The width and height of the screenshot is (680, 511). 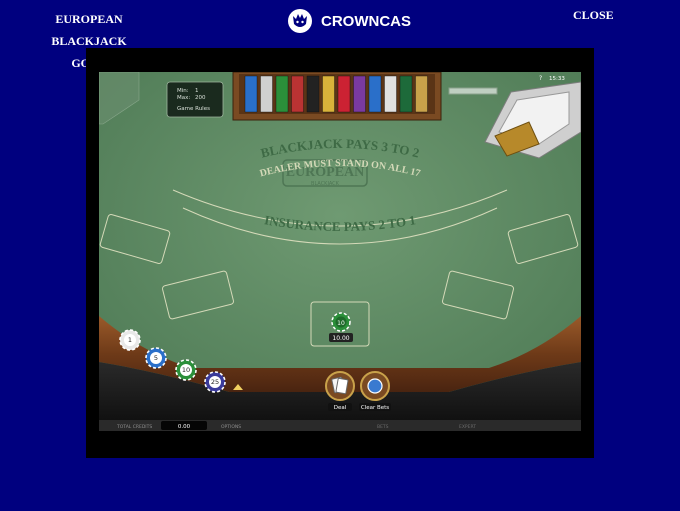 What do you see at coordinates (375, 408) in the screenshot?
I see `clear-bets-label: Clear Bets` at bounding box center [375, 408].